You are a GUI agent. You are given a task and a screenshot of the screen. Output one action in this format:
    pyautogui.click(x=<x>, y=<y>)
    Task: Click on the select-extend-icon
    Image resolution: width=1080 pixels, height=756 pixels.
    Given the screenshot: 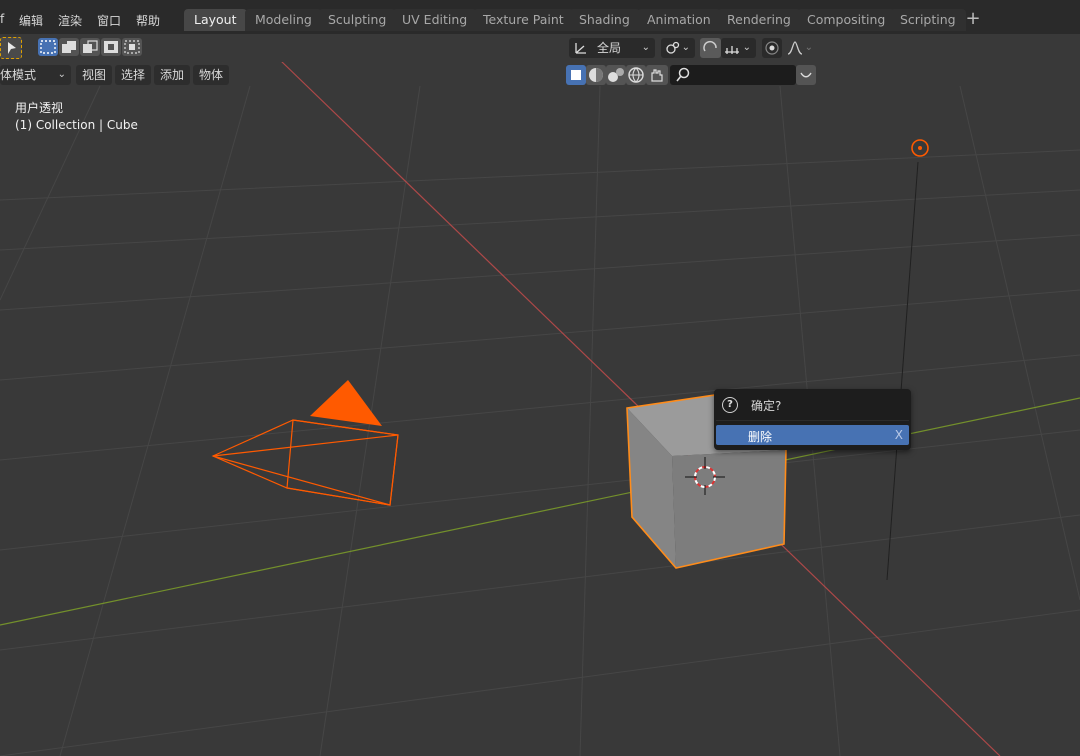 What is the action you would take?
    pyautogui.click(x=69, y=47)
    